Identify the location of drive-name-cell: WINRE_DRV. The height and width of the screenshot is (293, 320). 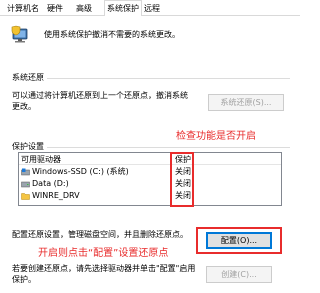
(50, 195).